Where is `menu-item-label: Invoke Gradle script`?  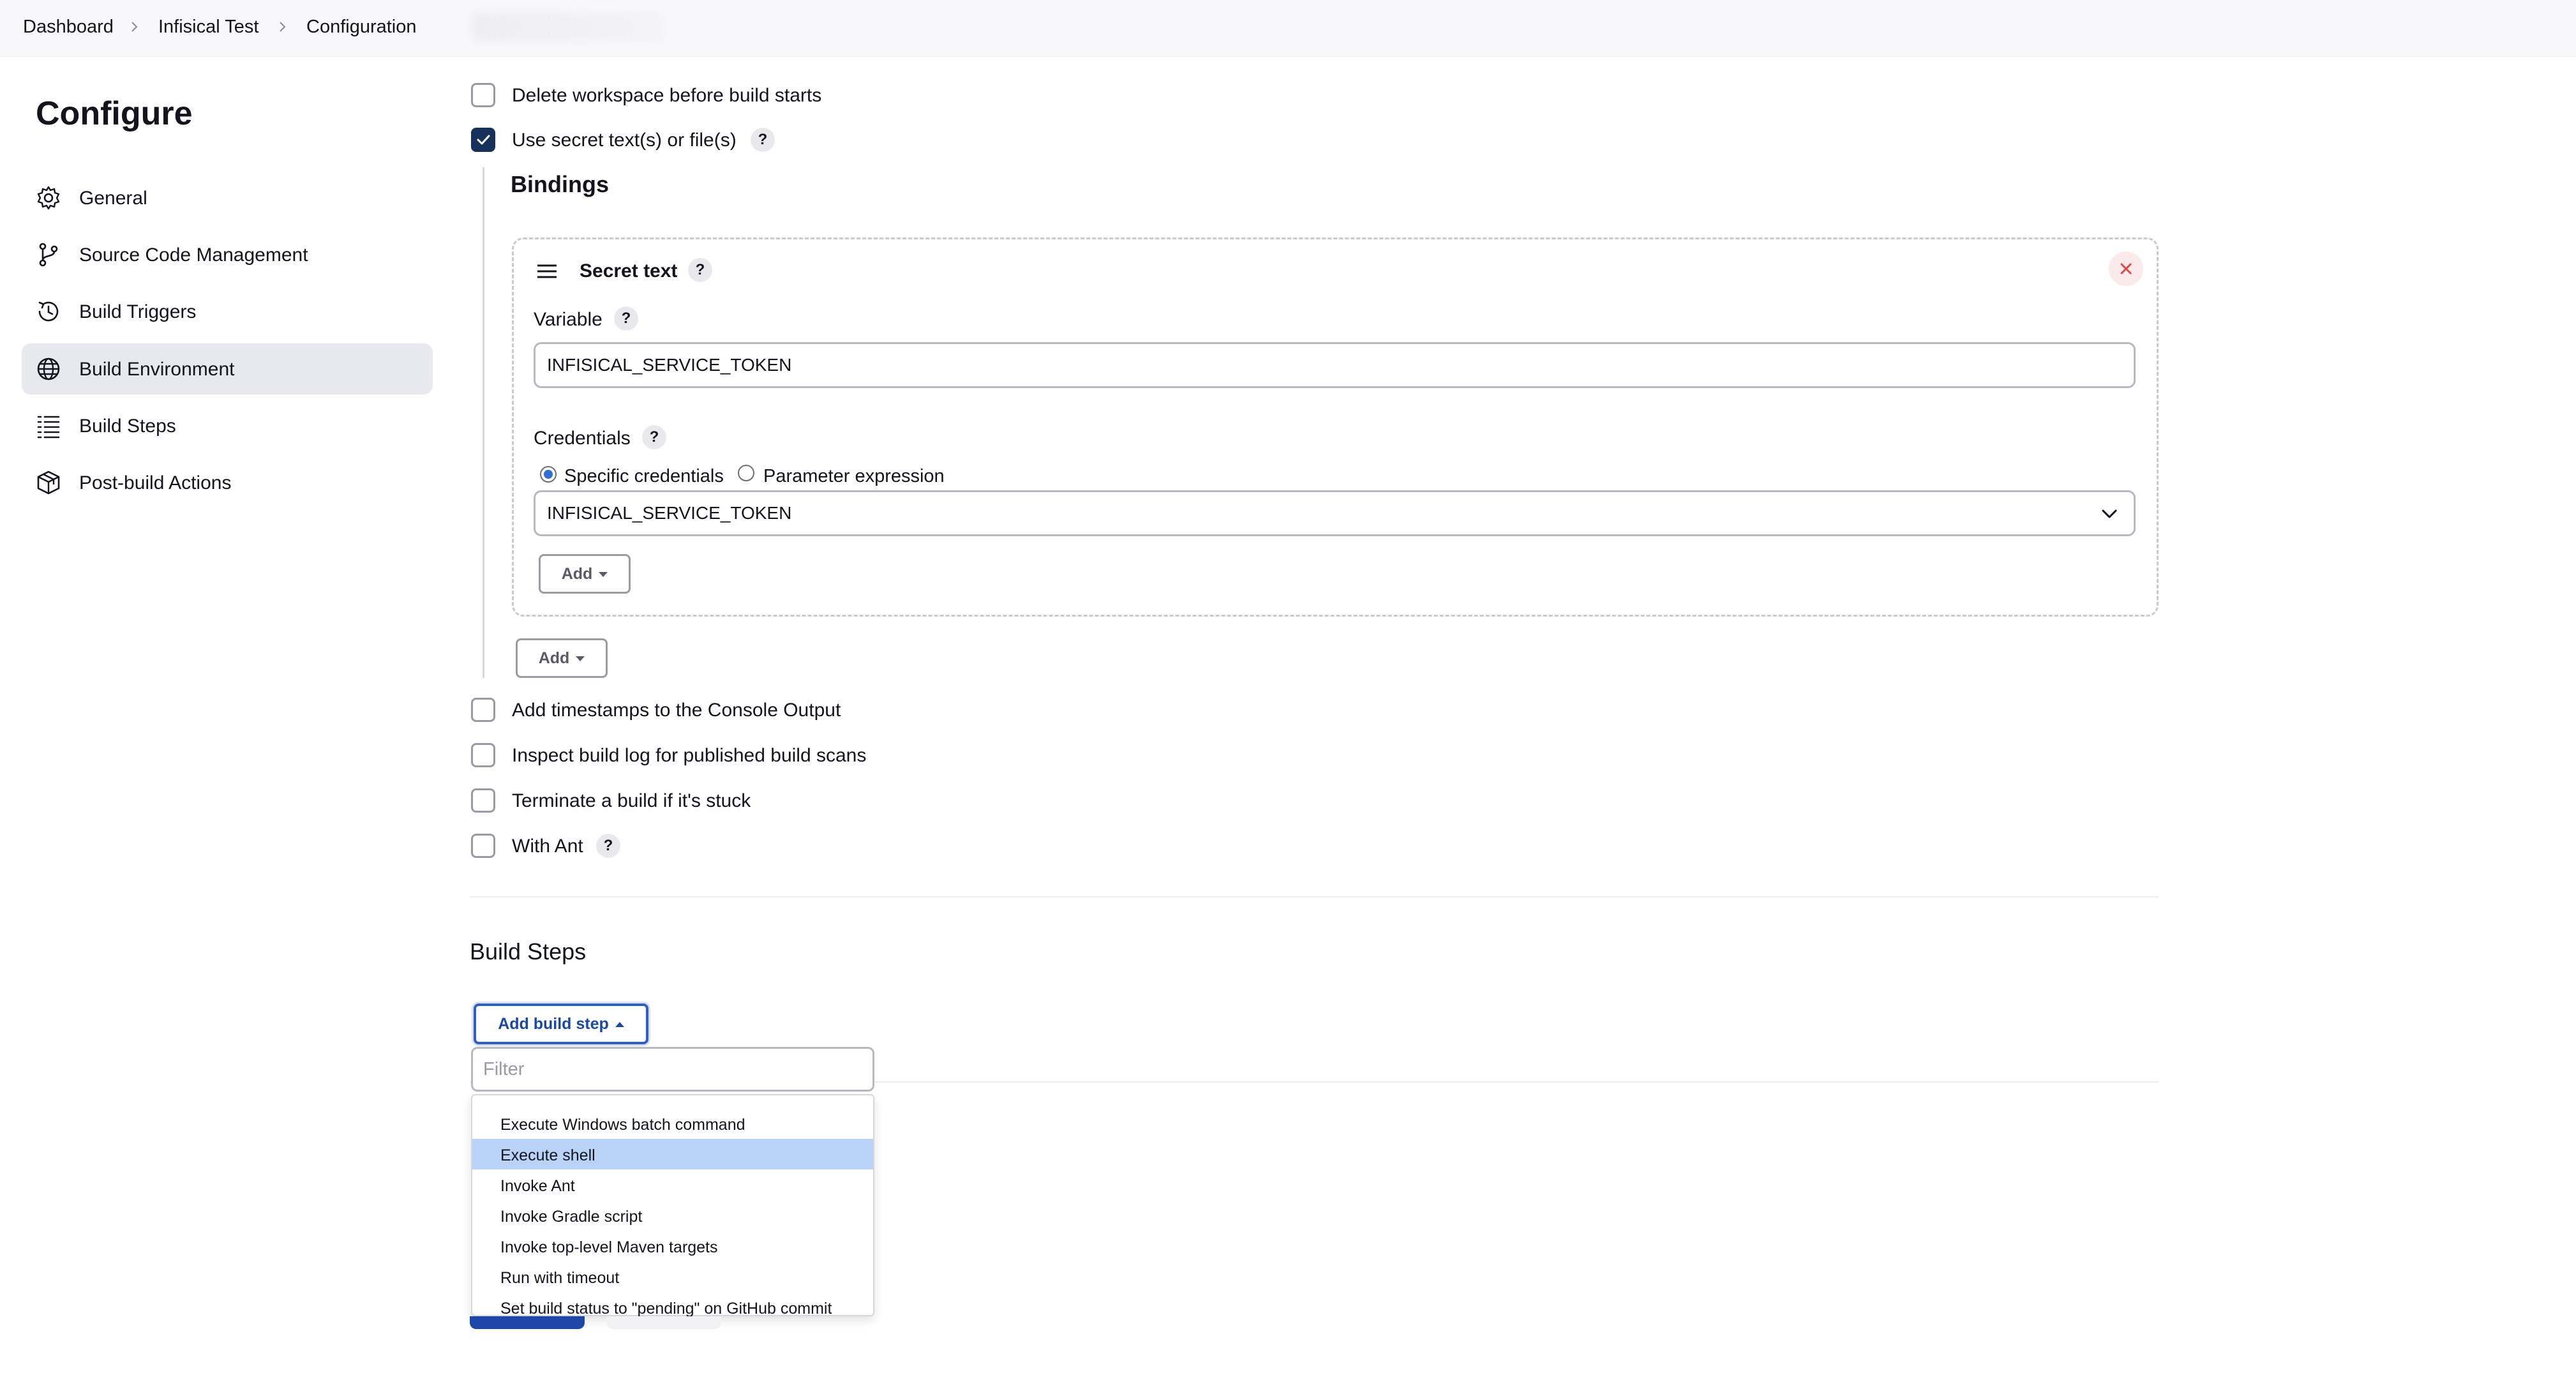
menu-item-label: Invoke Gradle script is located at coordinates (571, 1217).